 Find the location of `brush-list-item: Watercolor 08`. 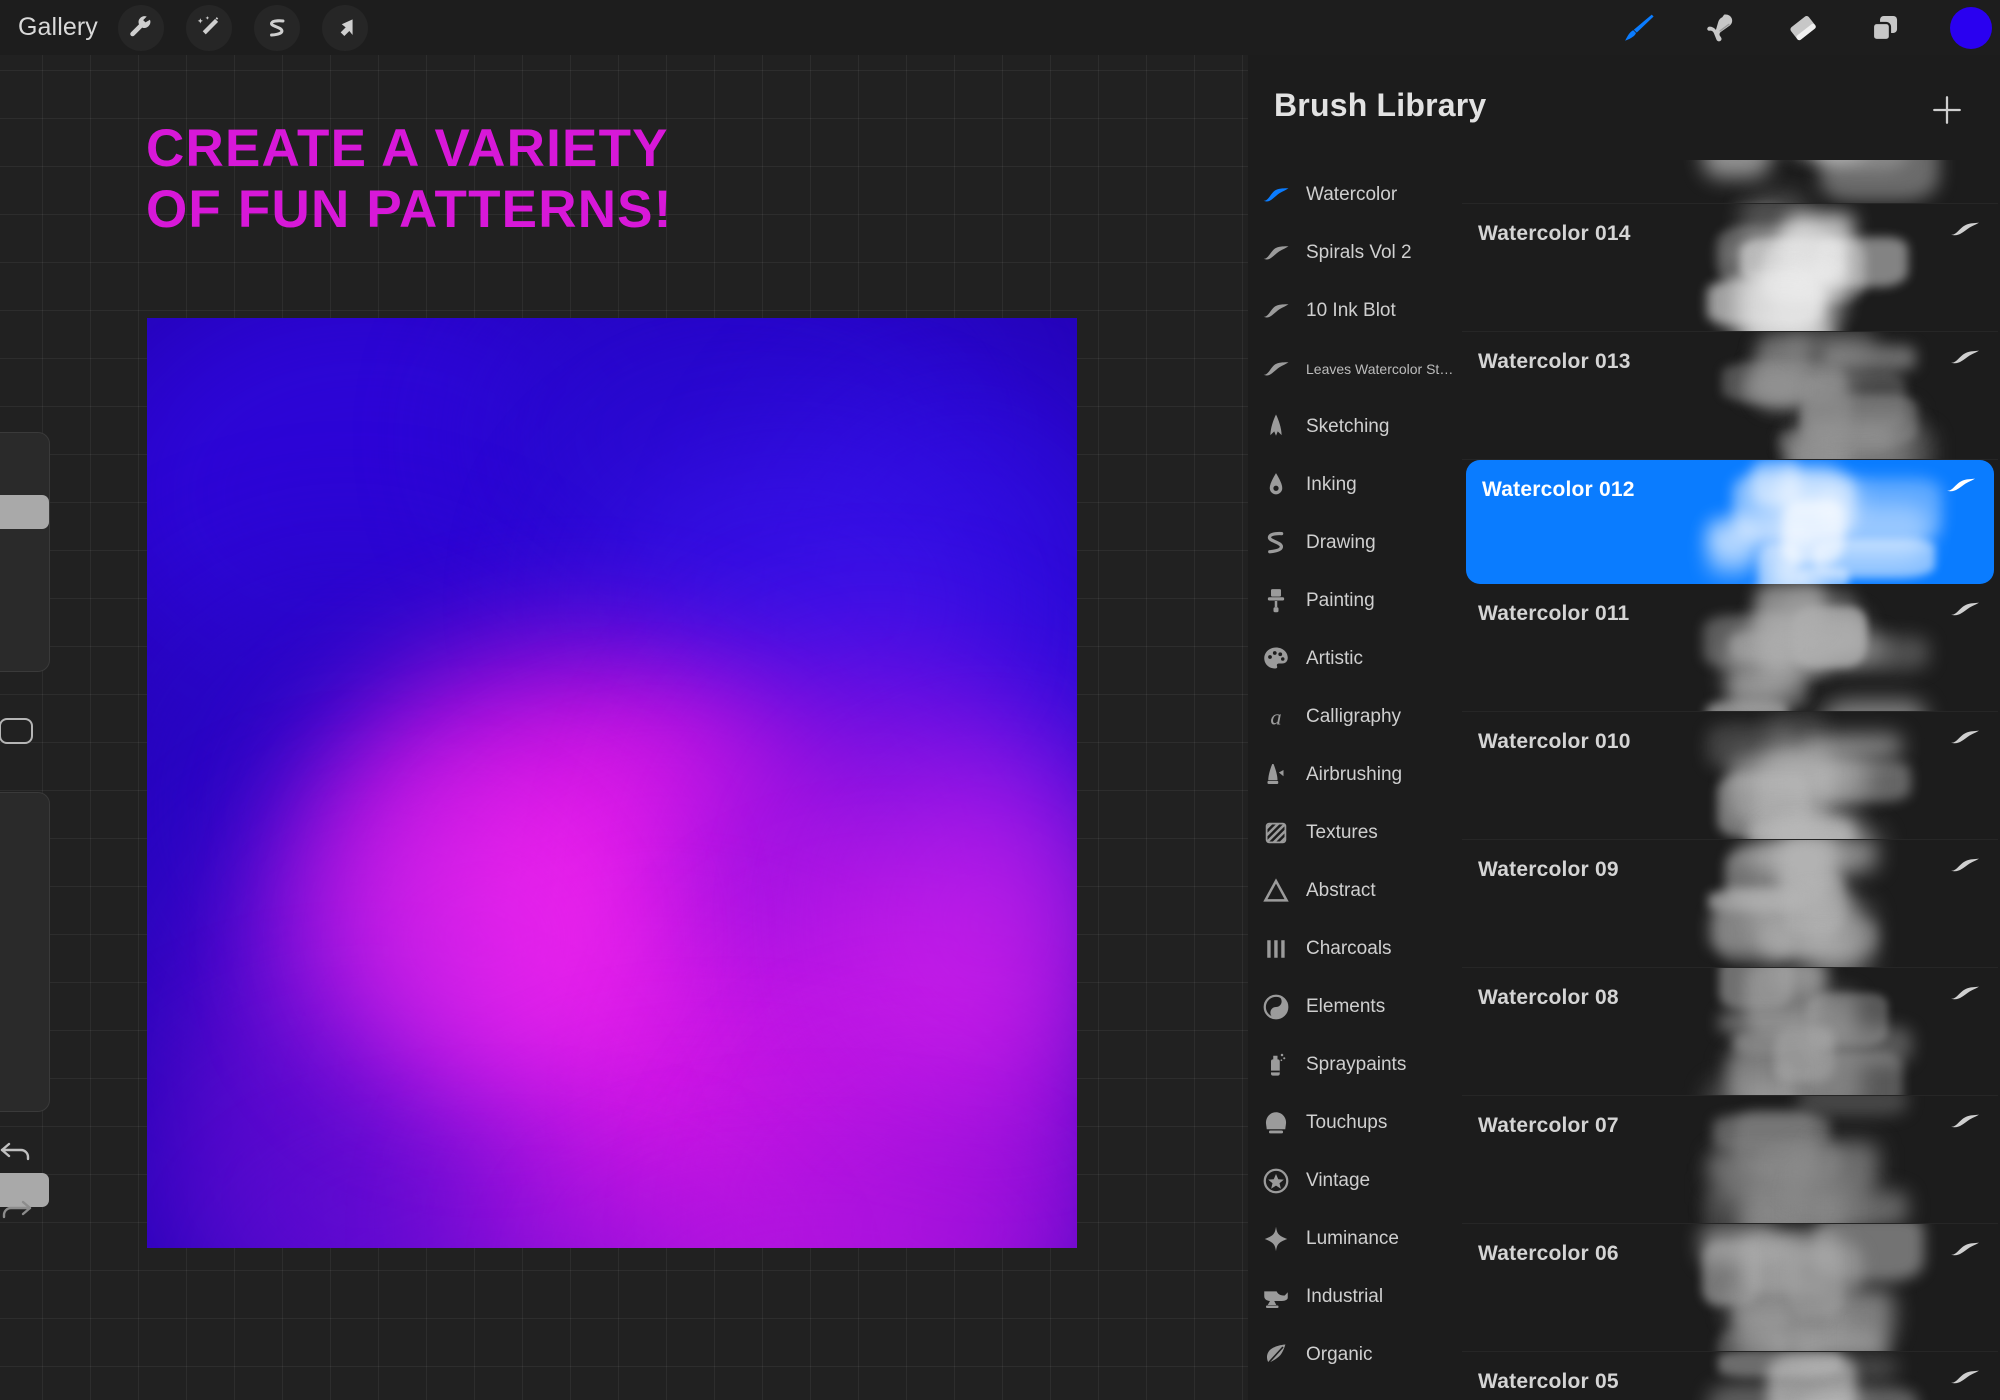

brush-list-item: Watercolor 08 is located at coordinates (1730, 1032).